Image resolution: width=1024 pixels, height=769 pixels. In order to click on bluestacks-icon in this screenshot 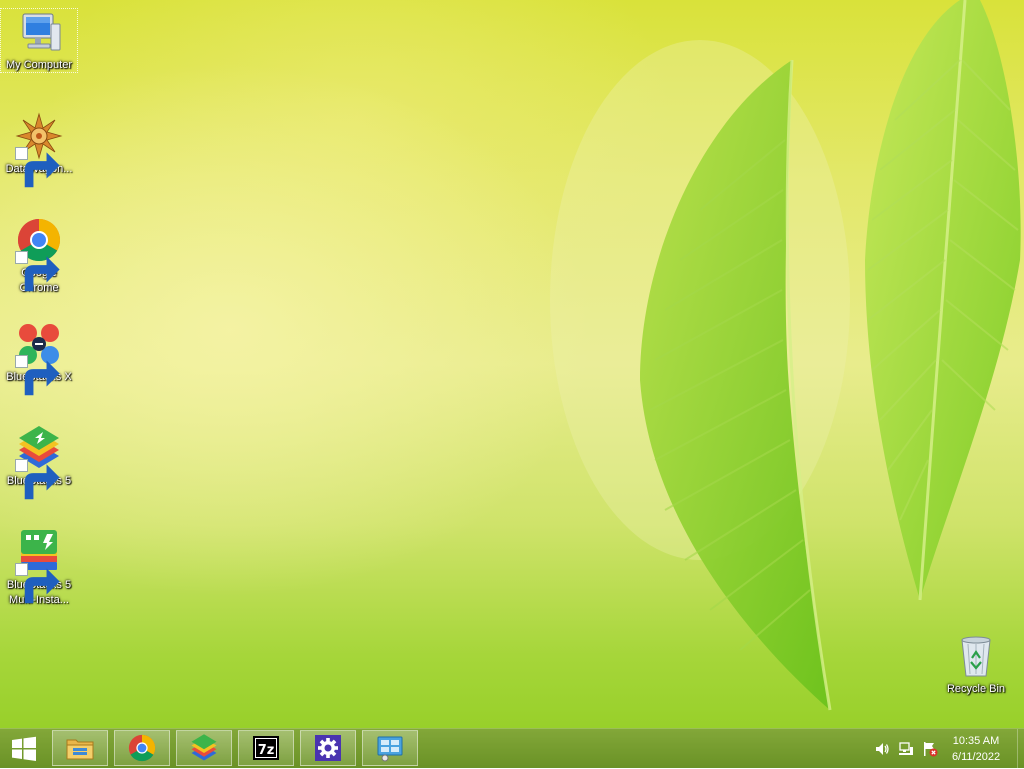, I will do `click(204, 747)`.